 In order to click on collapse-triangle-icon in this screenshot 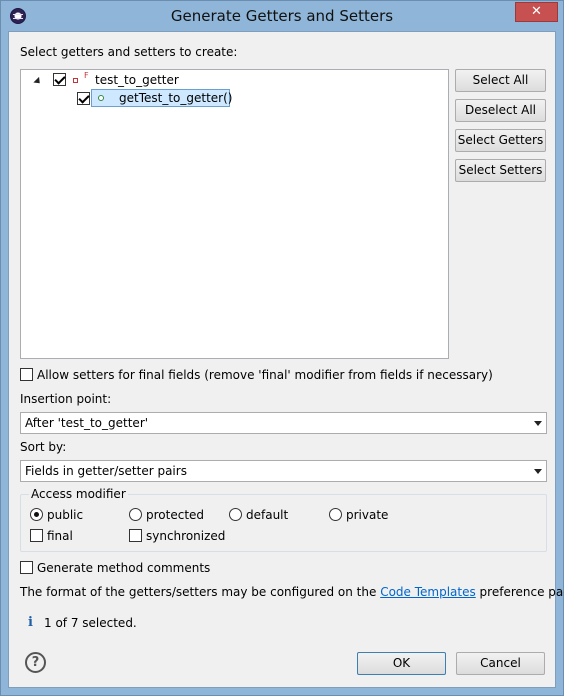, I will do `click(38, 81)`.